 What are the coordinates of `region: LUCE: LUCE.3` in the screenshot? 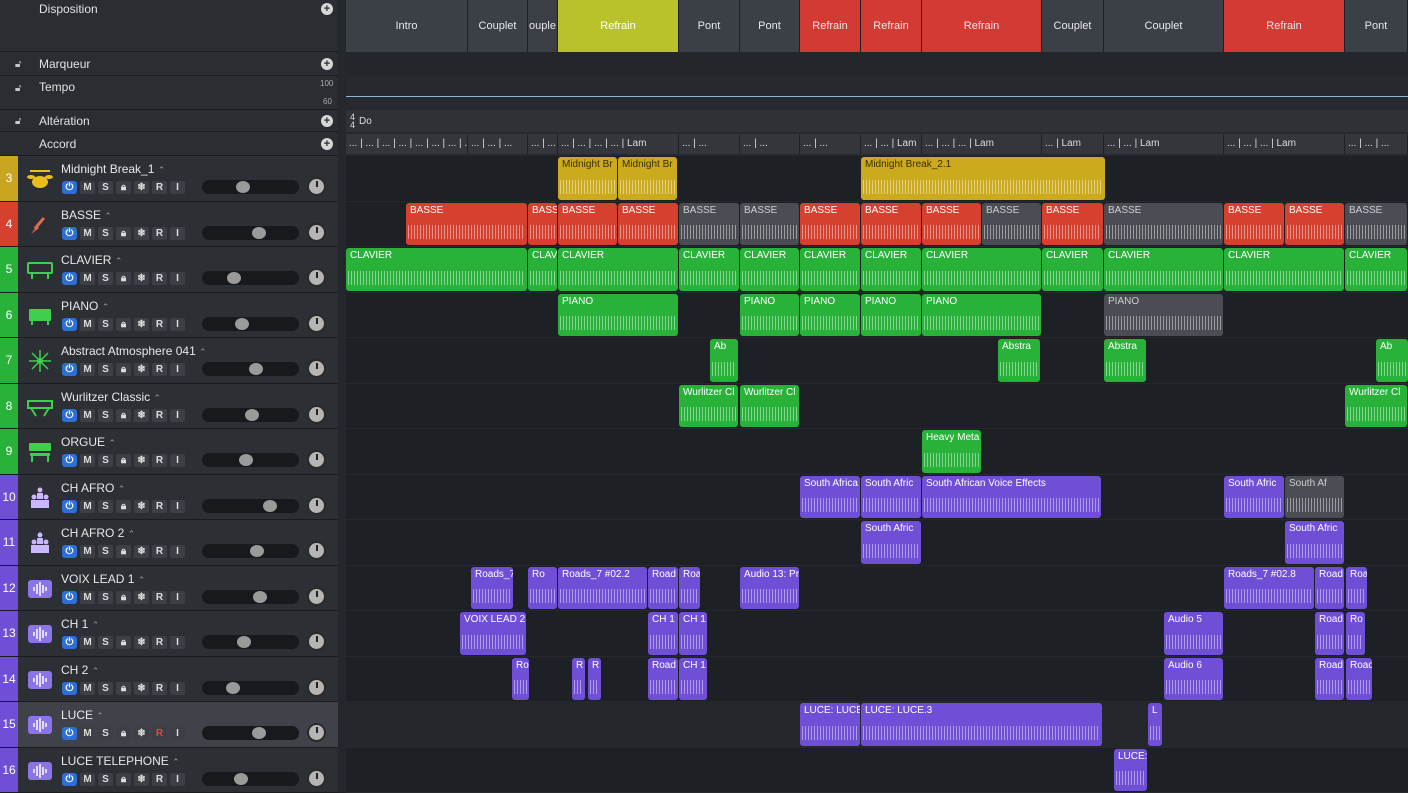 It's located at (981, 724).